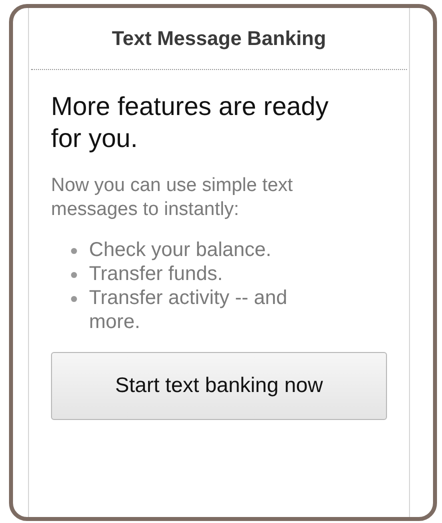 Image resolution: width=442 pixels, height=523 pixels. What do you see at coordinates (219, 386) in the screenshot?
I see `start-banking-button: Start text banking now` at bounding box center [219, 386].